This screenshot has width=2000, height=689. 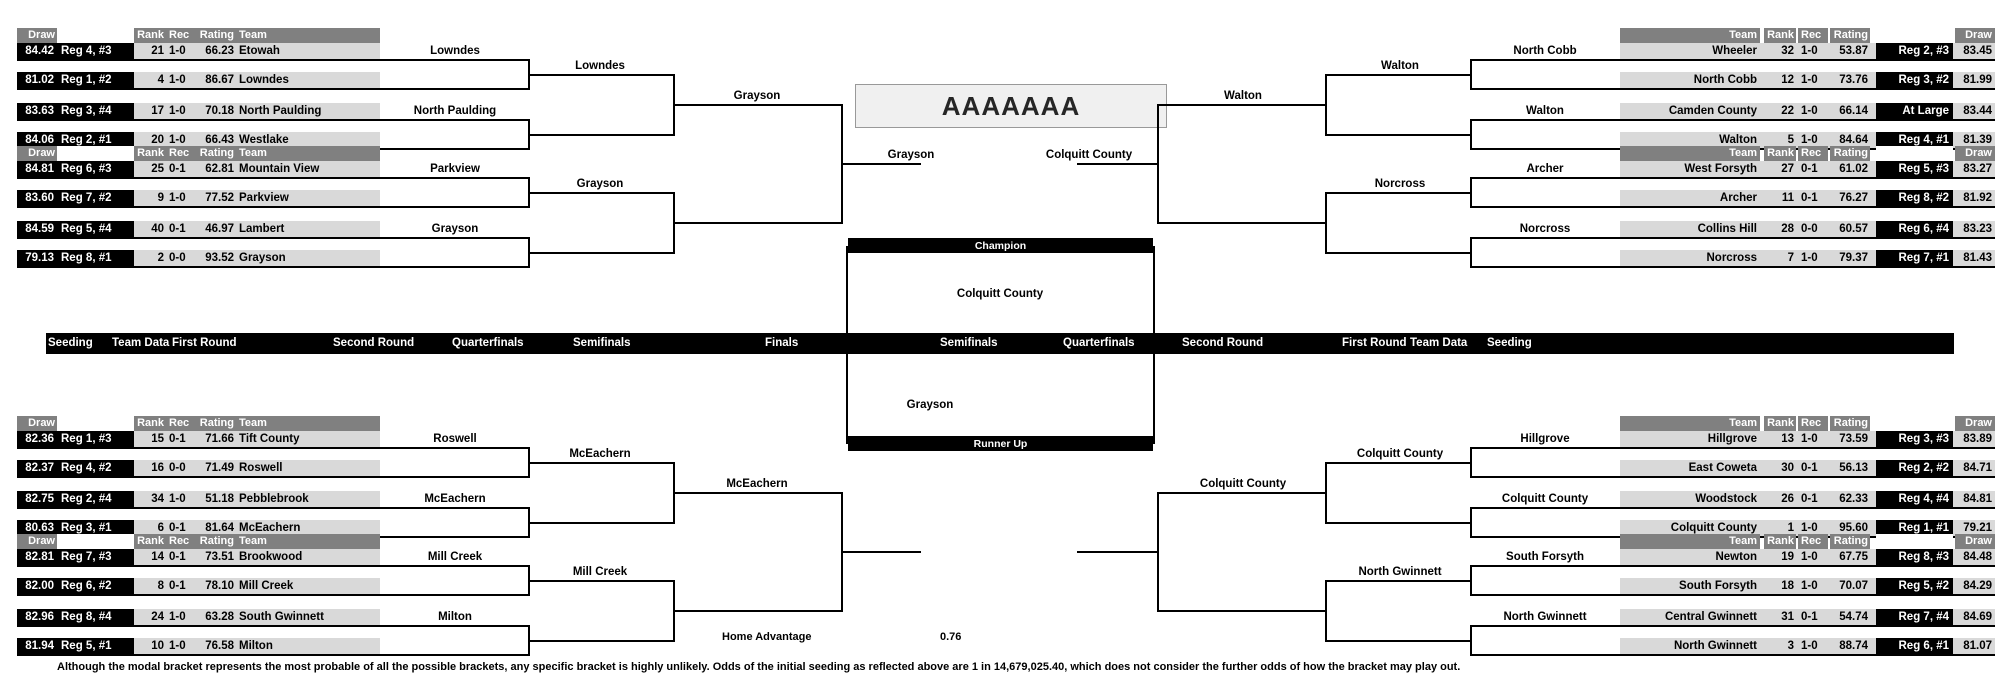 I want to click on seed-cell: Reg 1, #2, so click(x=95, y=80).